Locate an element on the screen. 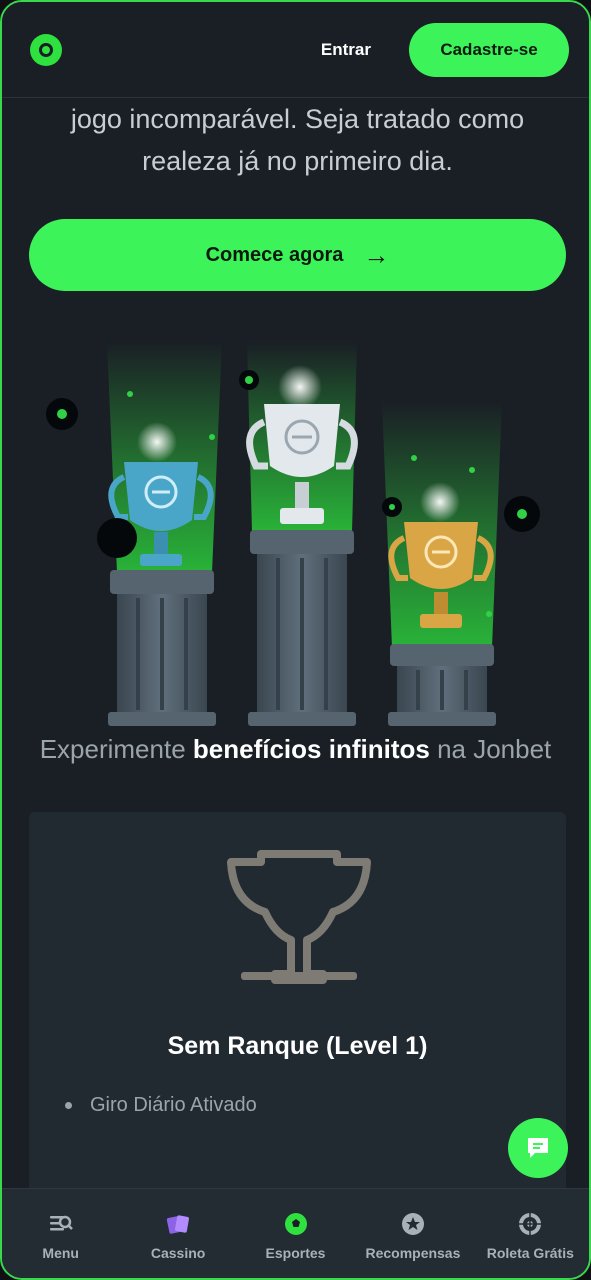 This screenshot has width=591, height=1280. menu-icon is located at coordinates (61, 1223).